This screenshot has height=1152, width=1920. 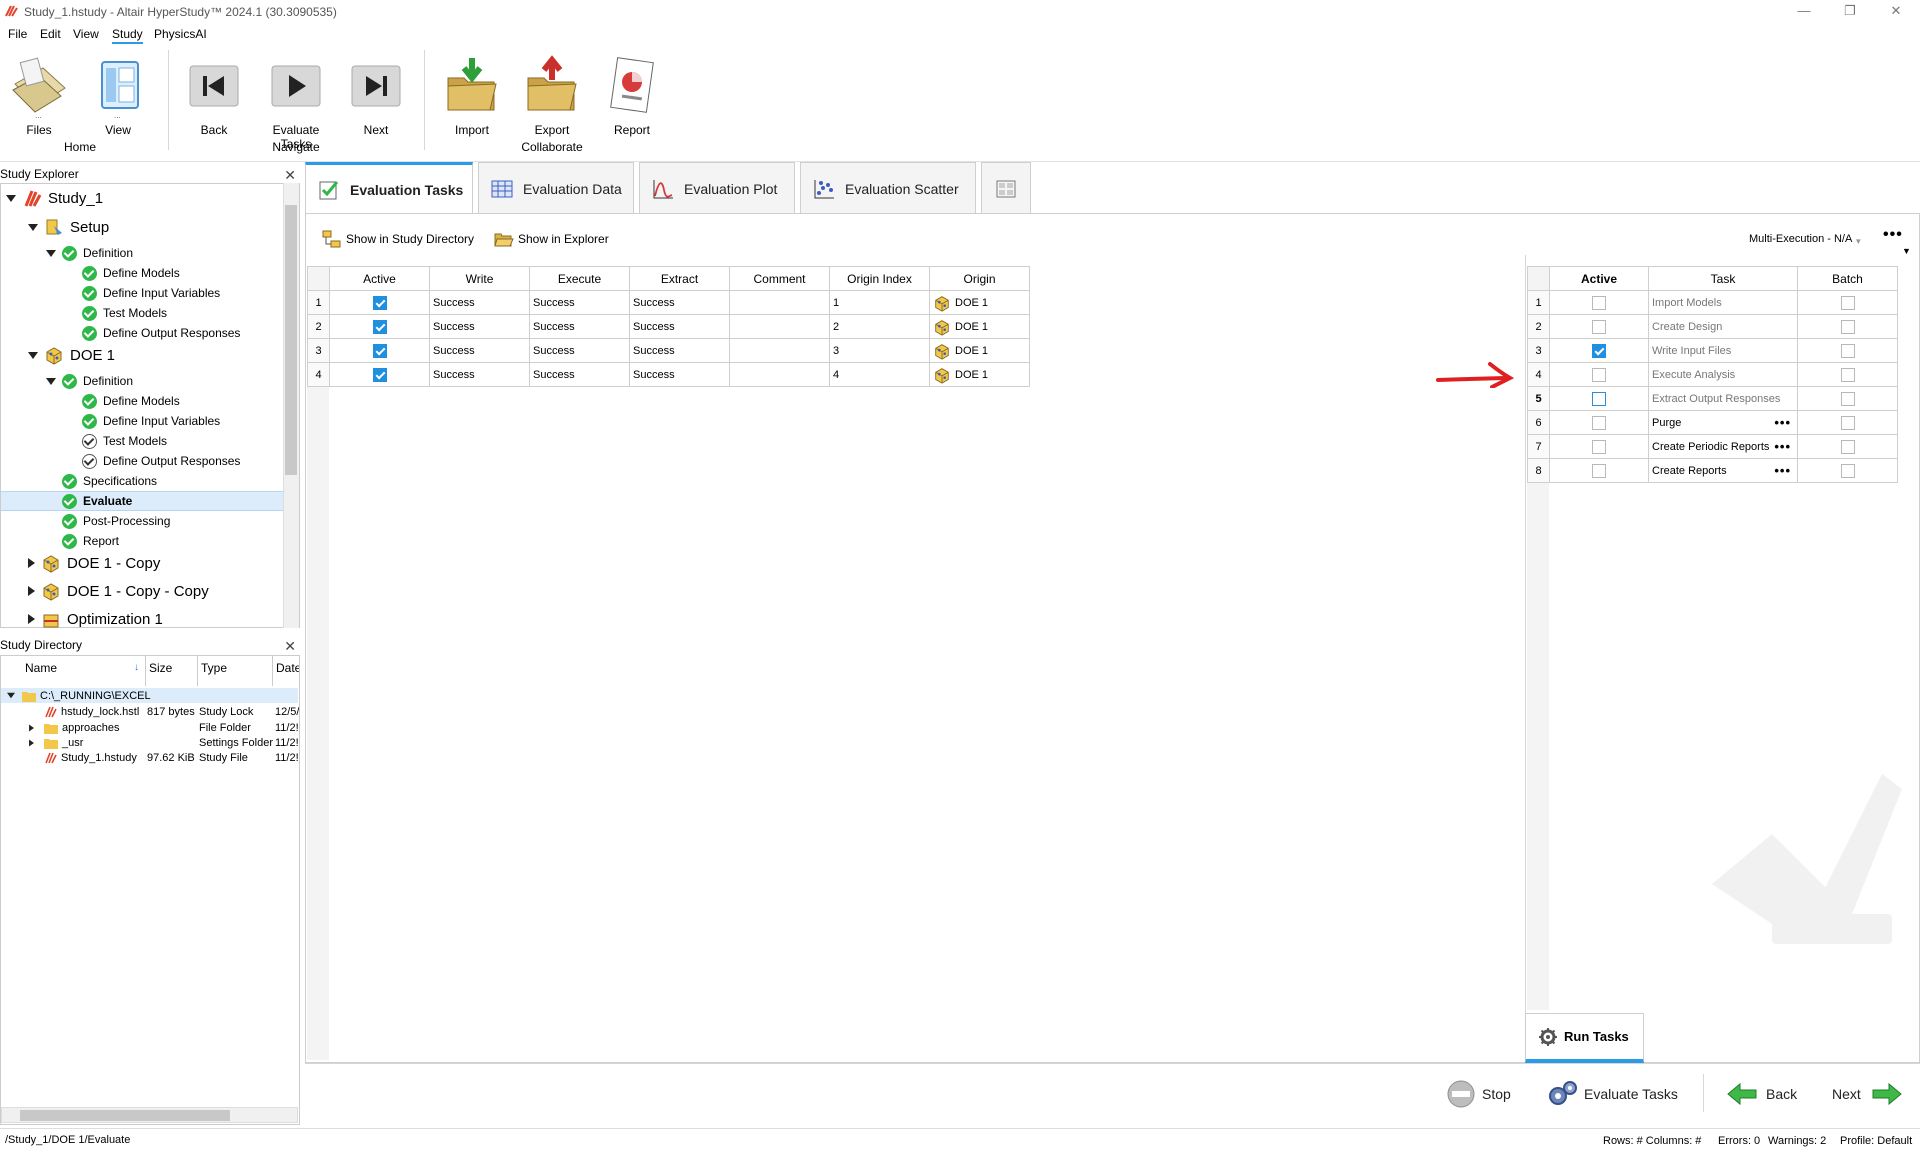 What do you see at coordinates (290, 646) in the screenshot?
I see `close-directory-icon: ✕` at bounding box center [290, 646].